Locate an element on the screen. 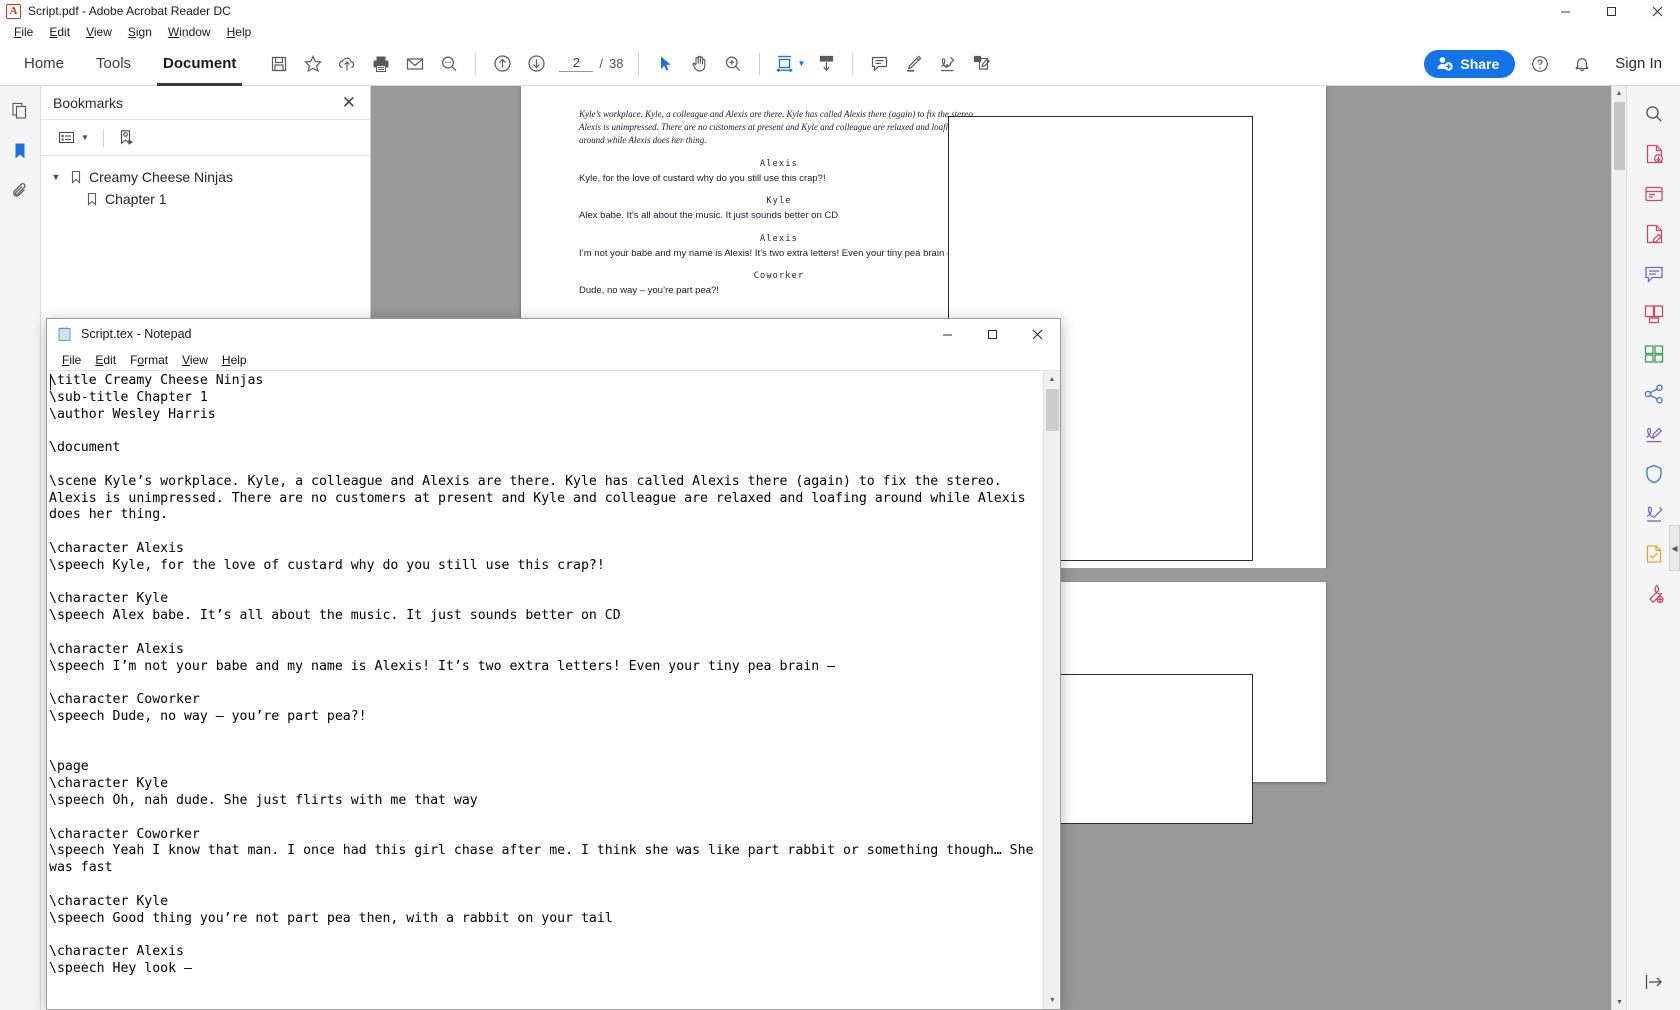  signature-icon is located at coordinates (947, 64).